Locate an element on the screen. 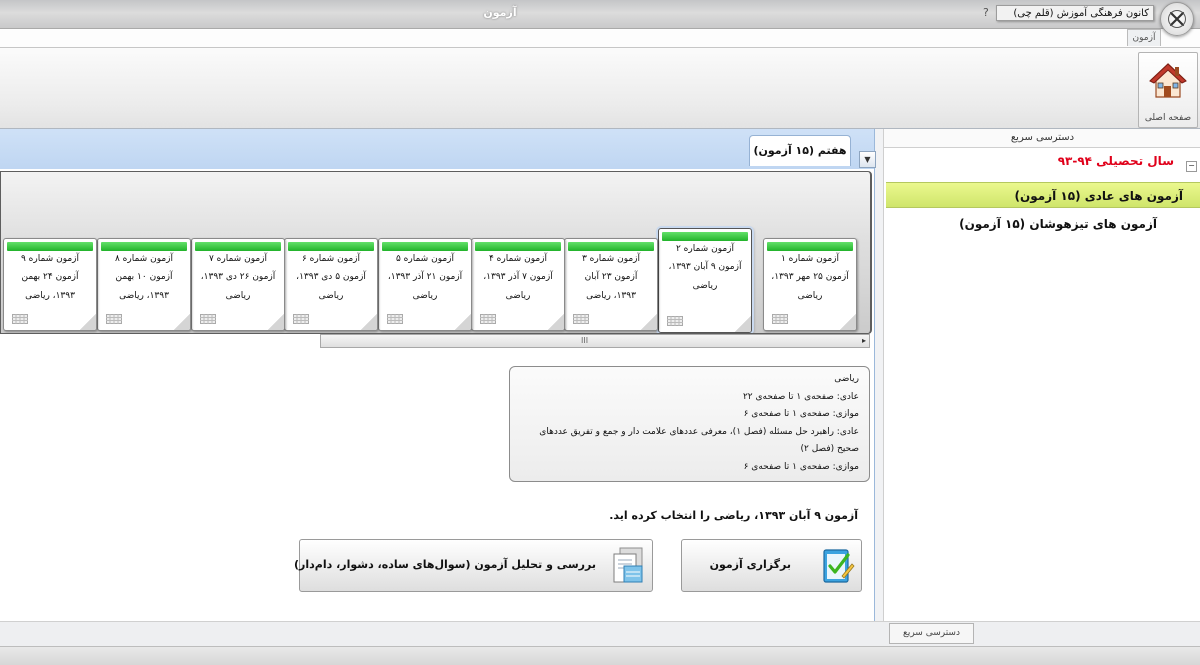 The height and width of the screenshot is (665, 1200). document-chart-icon is located at coordinates (628, 565).